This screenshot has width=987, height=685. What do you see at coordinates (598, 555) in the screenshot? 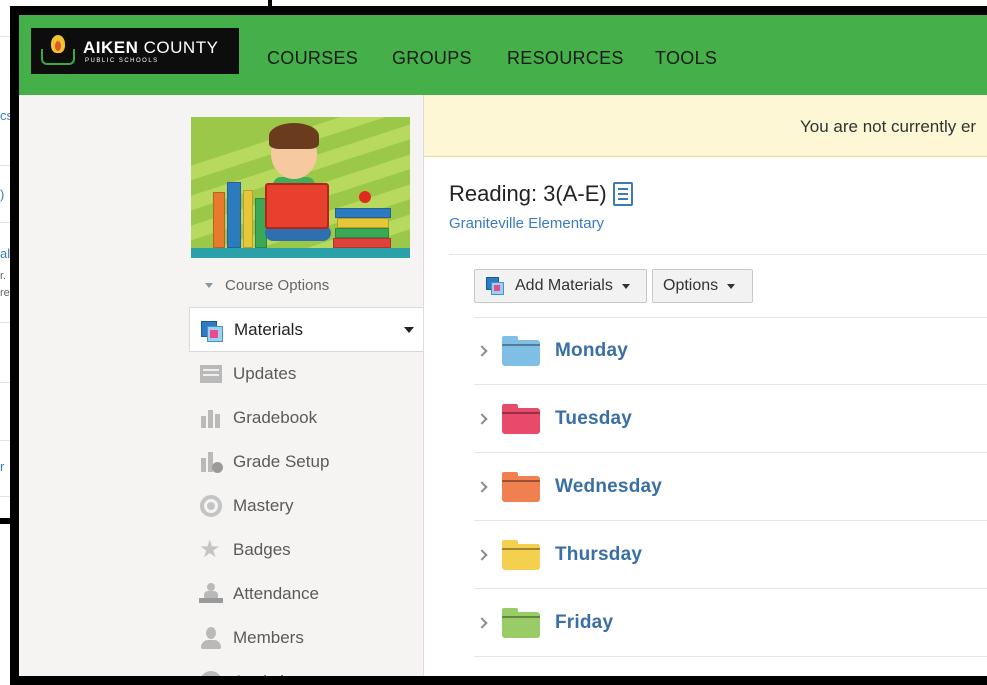
I see `folder-label: Thursday` at bounding box center [598, 555].